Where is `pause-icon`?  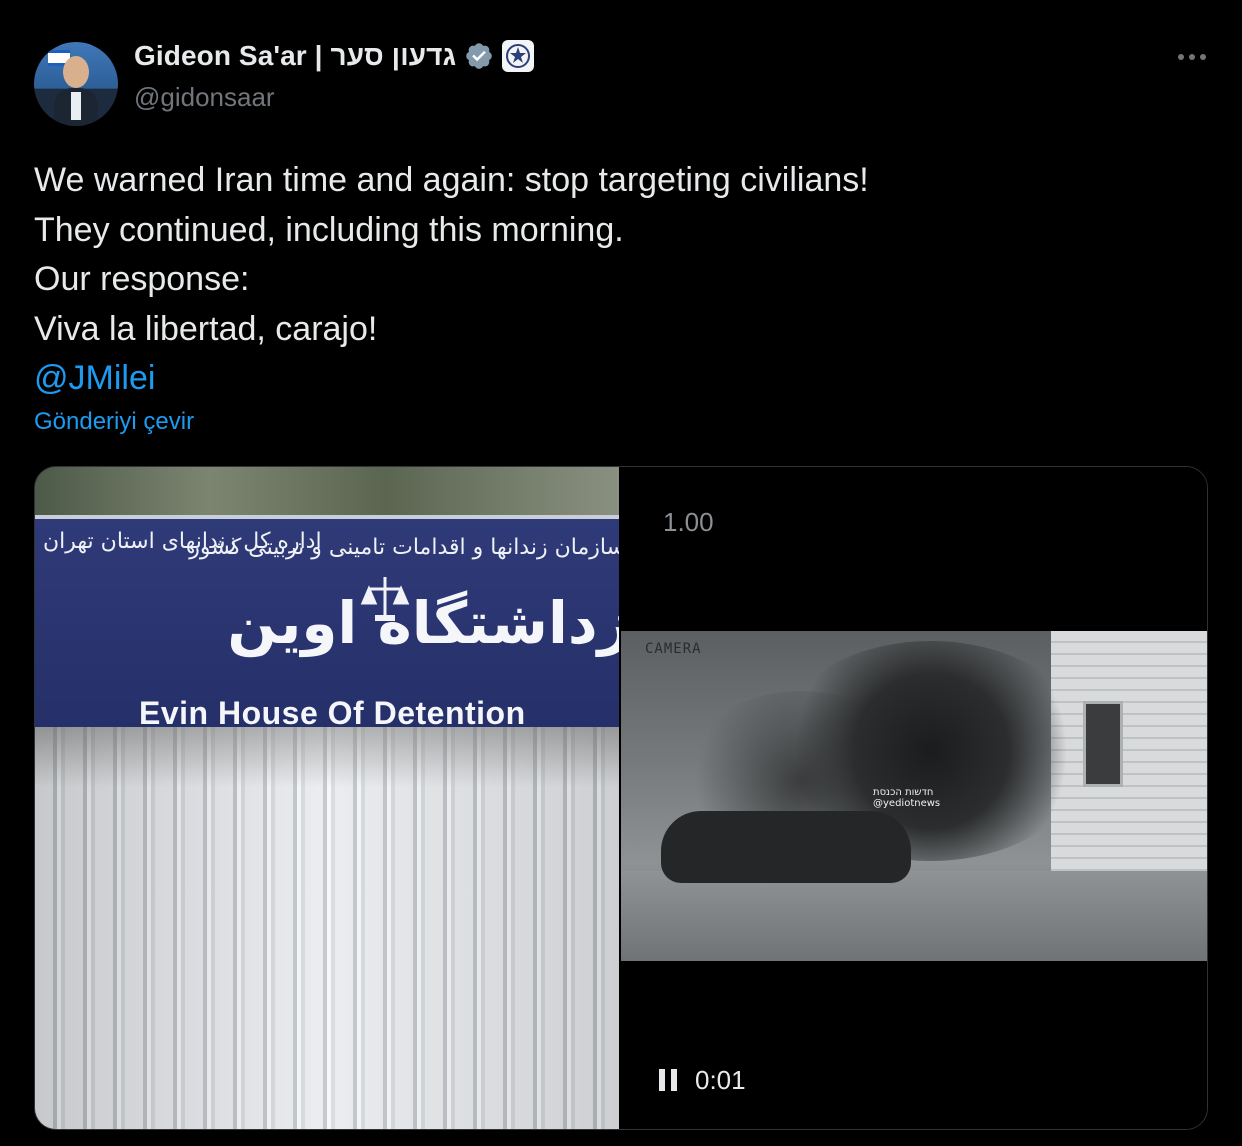 pause-icon is located at coordinates (670, 1080).